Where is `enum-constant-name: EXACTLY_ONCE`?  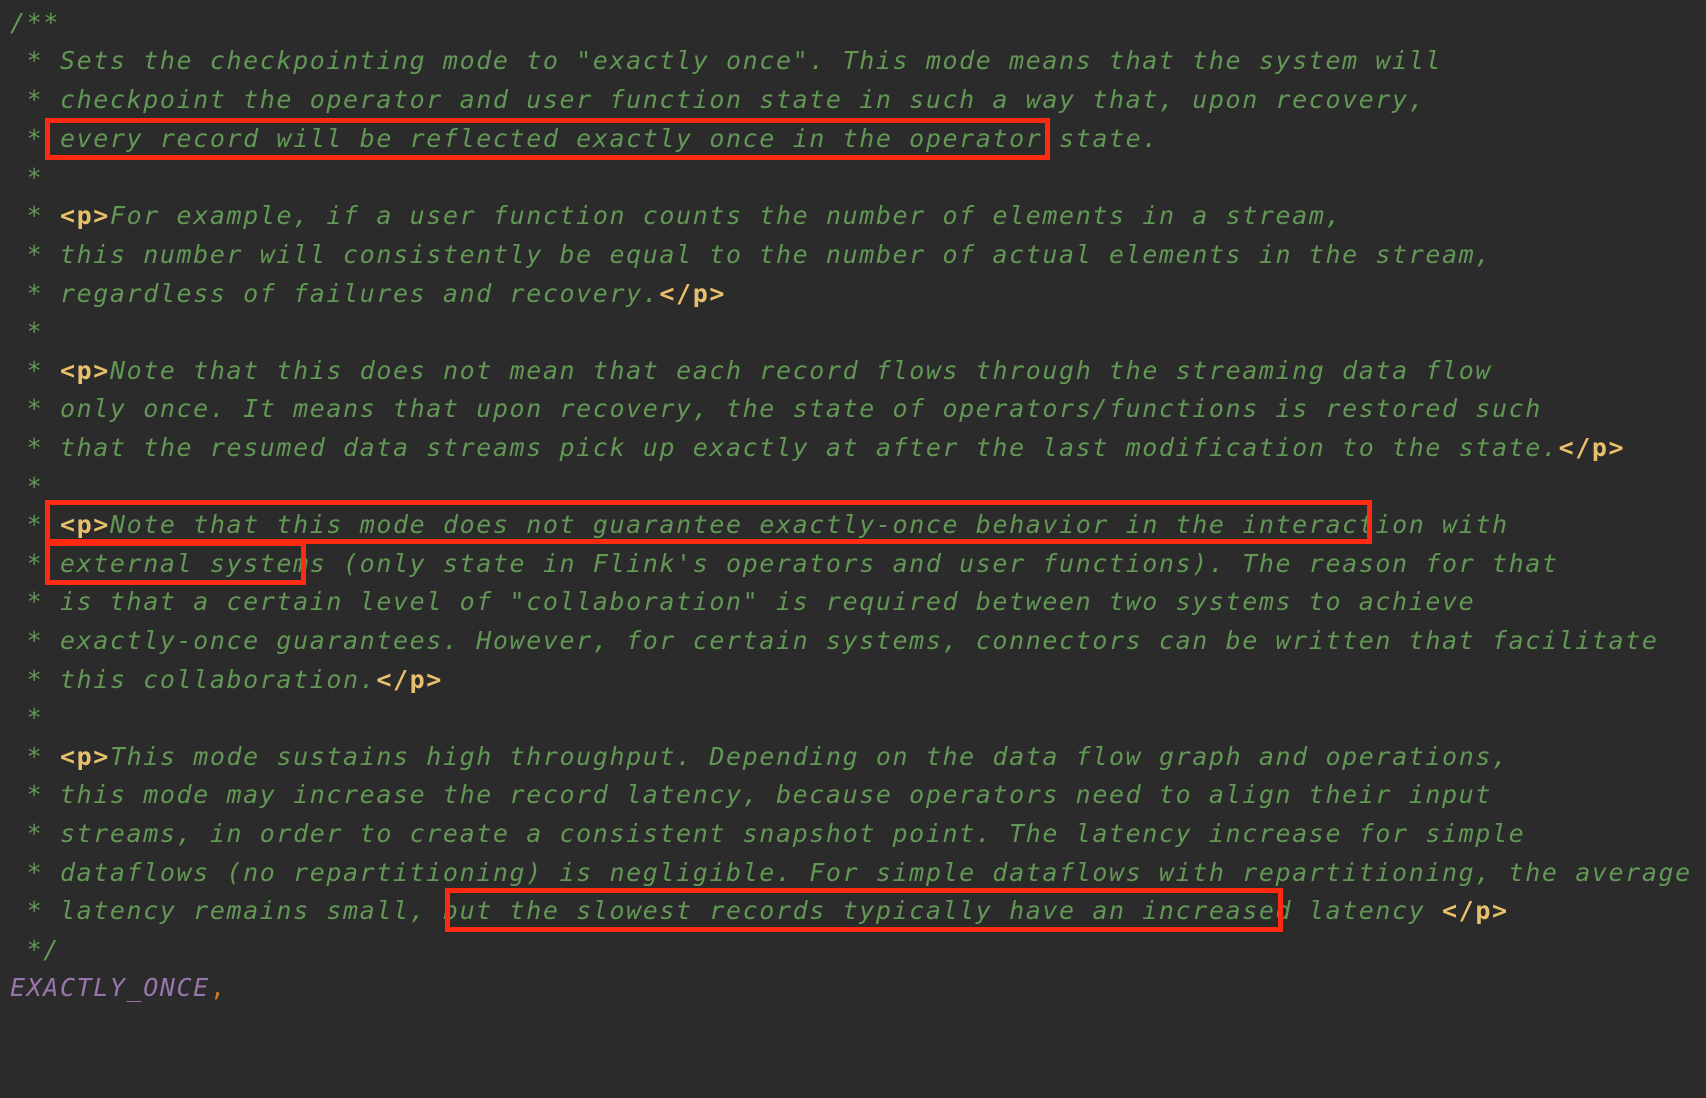 enum-constant-name: EXACTLY_ONCE is located at coordinates (110, 987).